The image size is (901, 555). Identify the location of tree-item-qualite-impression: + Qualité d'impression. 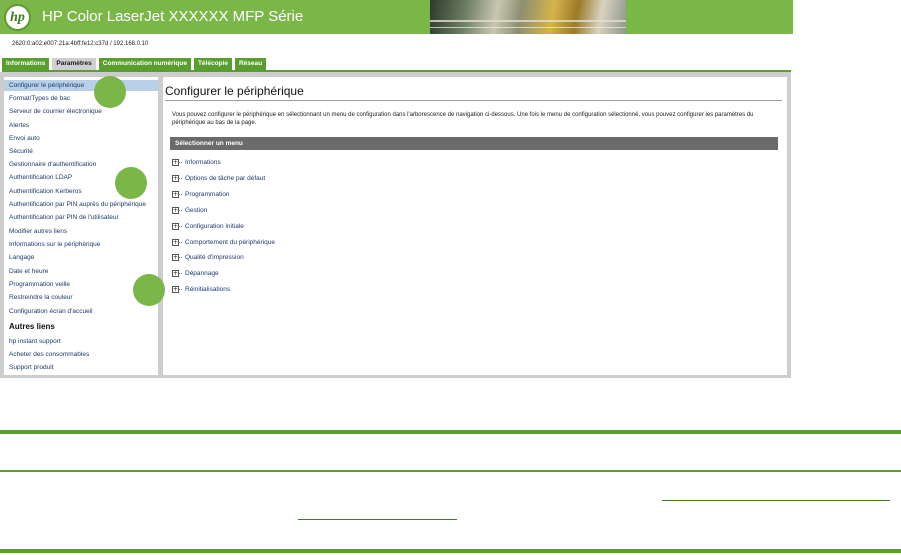
(208, 257).